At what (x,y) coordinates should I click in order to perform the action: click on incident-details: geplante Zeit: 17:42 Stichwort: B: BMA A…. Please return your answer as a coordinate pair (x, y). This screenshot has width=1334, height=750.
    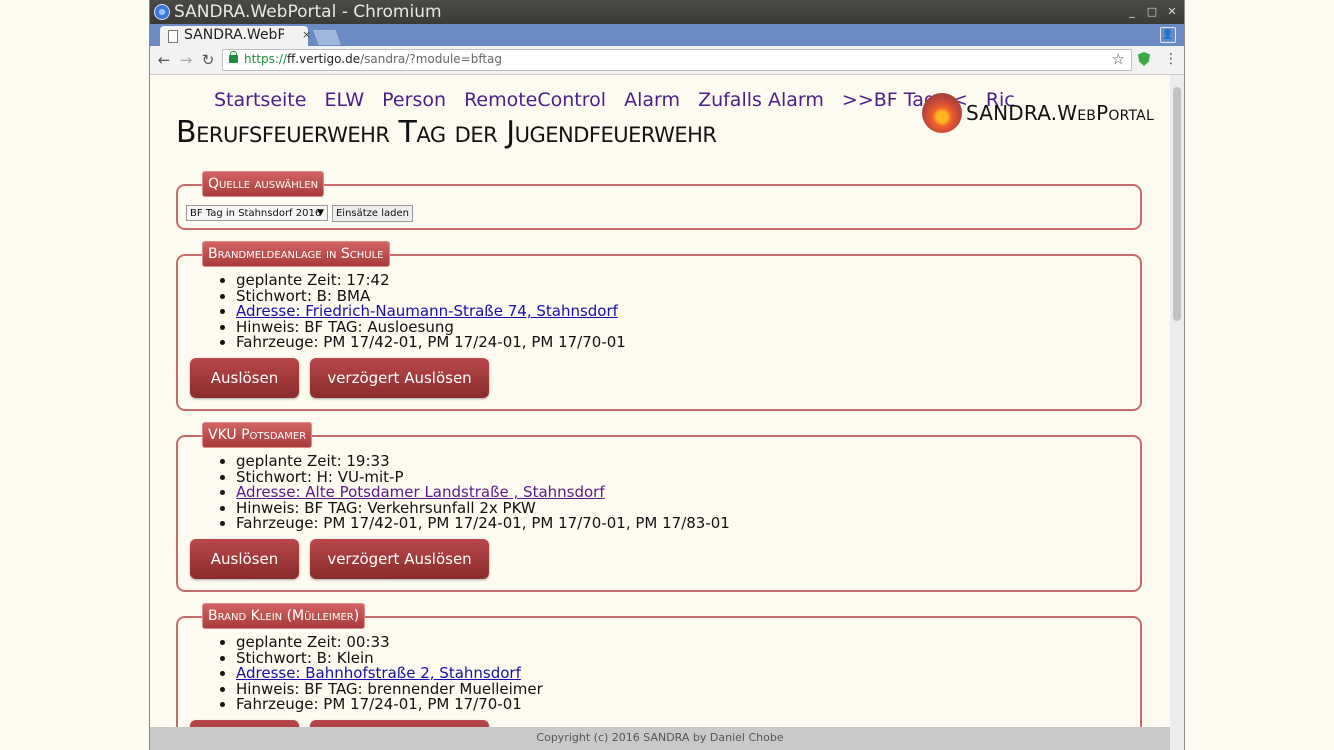
    Looking at the image, I should click on (422, 311).